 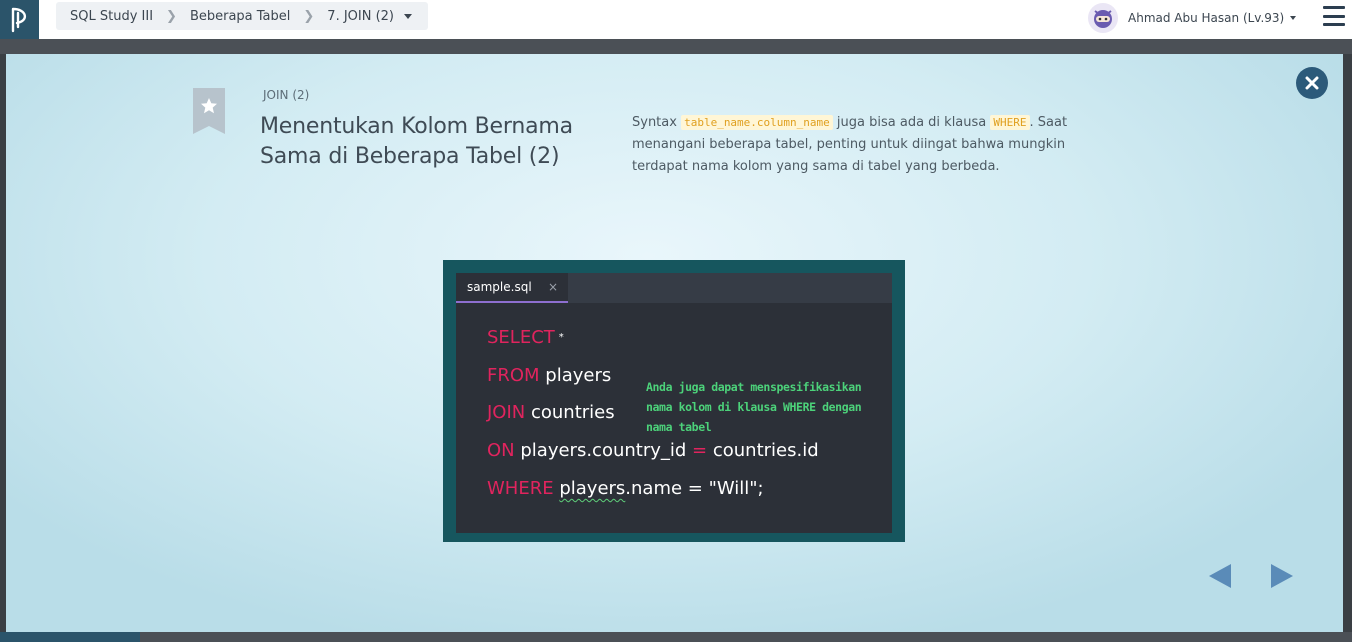 I want to click on desc-text: Syntax, so click(x=657, y=122).